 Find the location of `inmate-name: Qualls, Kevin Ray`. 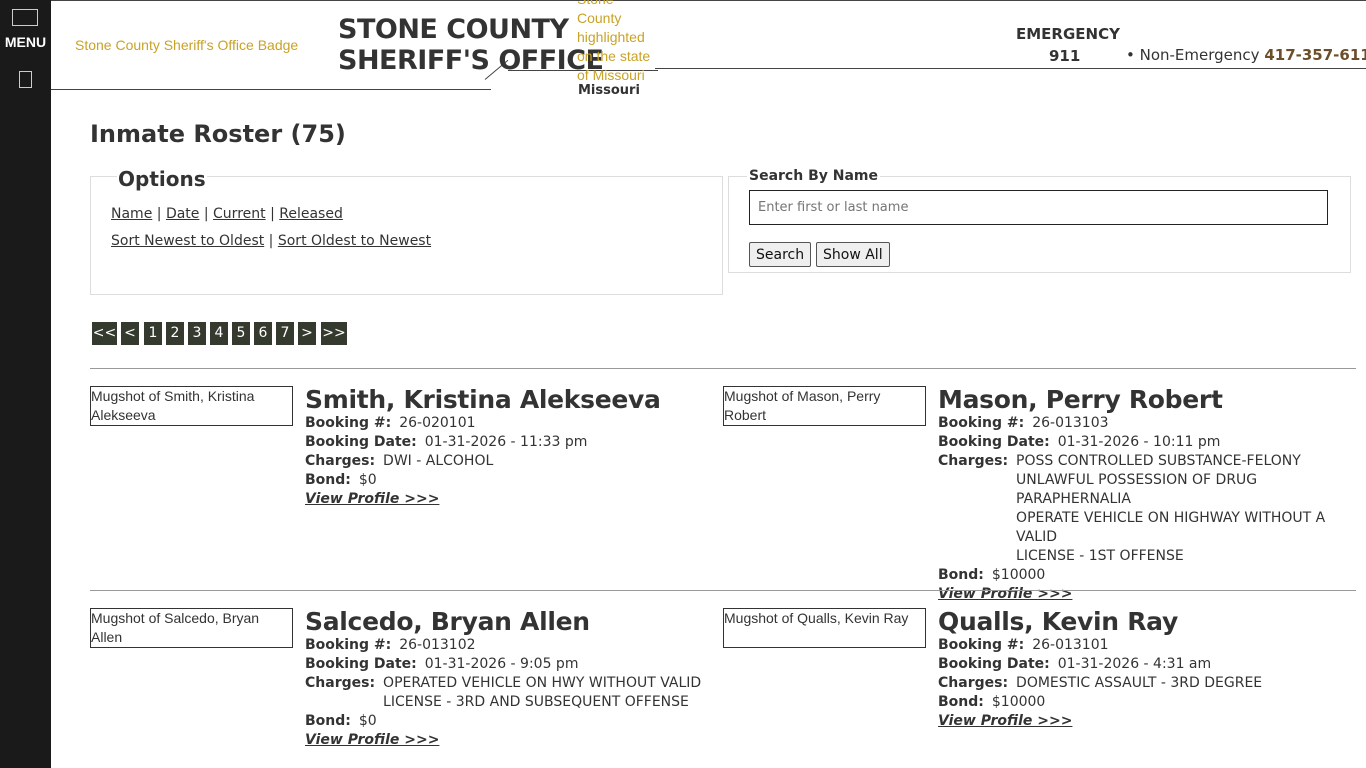

inmate-name: Qualls, Kevin Ray is located at coordinates (1148, 622).